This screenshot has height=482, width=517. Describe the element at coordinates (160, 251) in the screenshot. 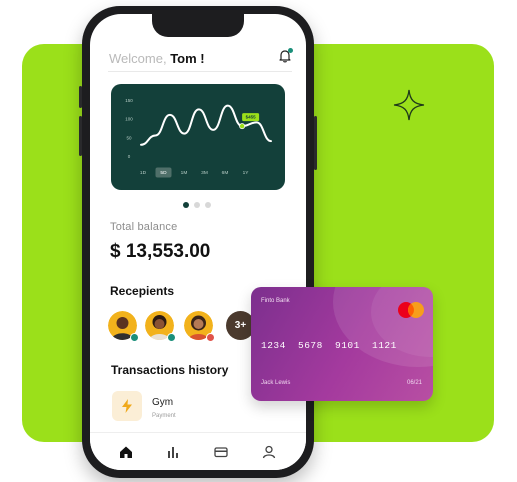

I see `total-balance-value: $ 13,553.00` at that location.